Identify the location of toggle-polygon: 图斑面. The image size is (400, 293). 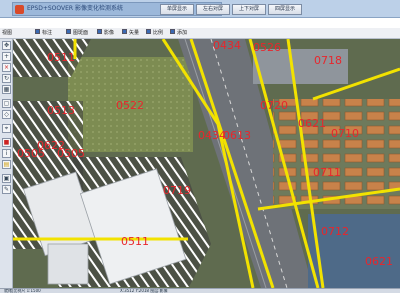
(77, 33).